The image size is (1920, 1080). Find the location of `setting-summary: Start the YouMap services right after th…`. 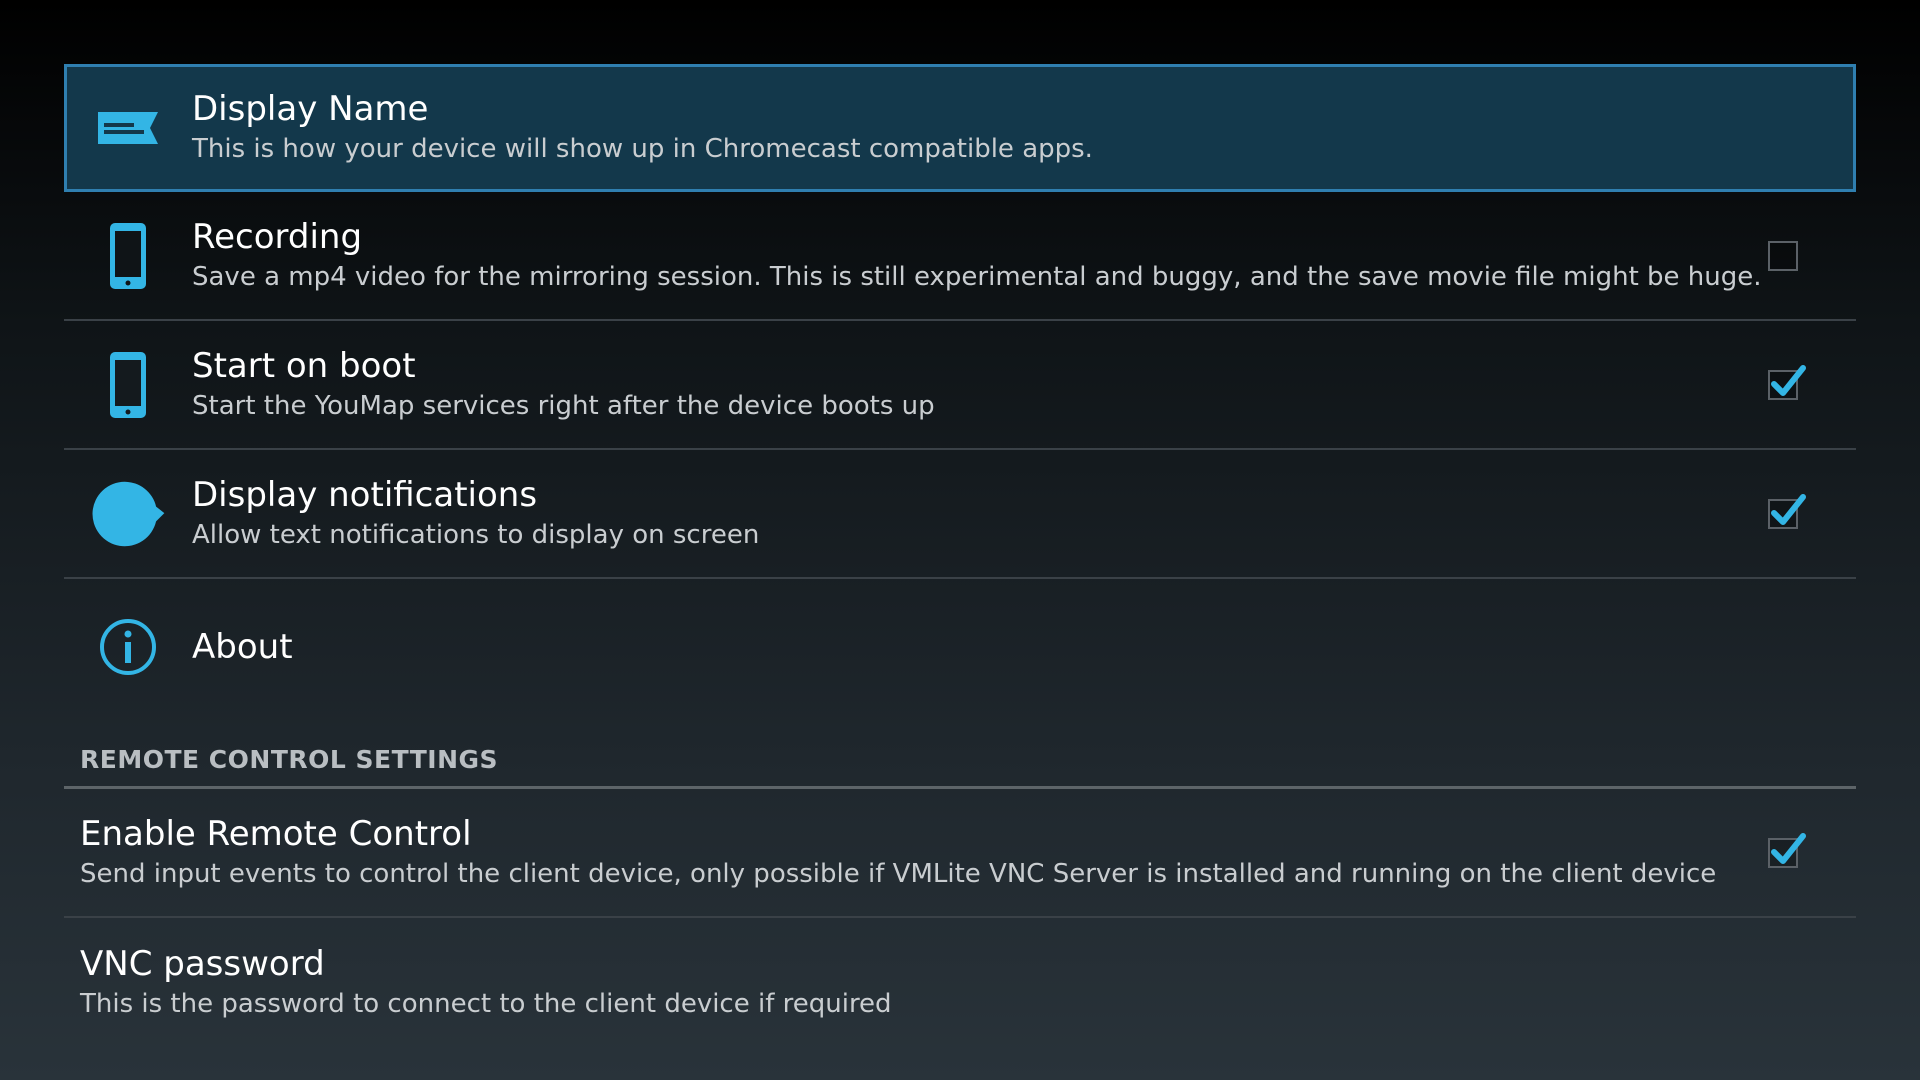

setting-summary: Start the YouMap services right after th… is located at coordinates (563, 405).